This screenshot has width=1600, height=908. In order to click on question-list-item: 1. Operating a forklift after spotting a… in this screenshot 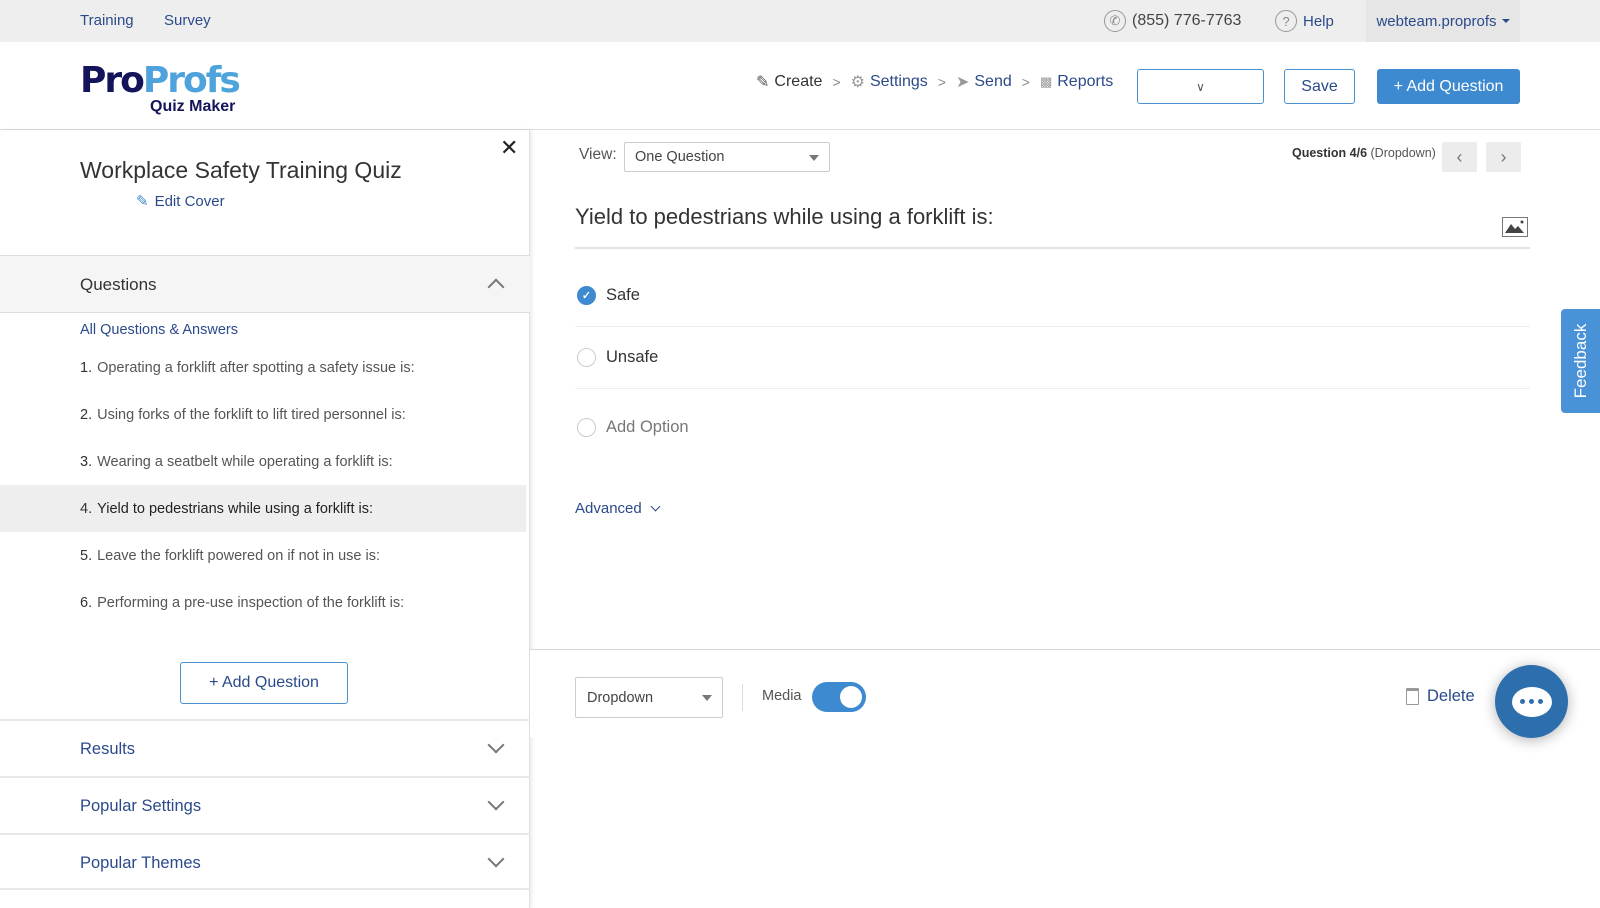, I will do `click(263, 367)`.